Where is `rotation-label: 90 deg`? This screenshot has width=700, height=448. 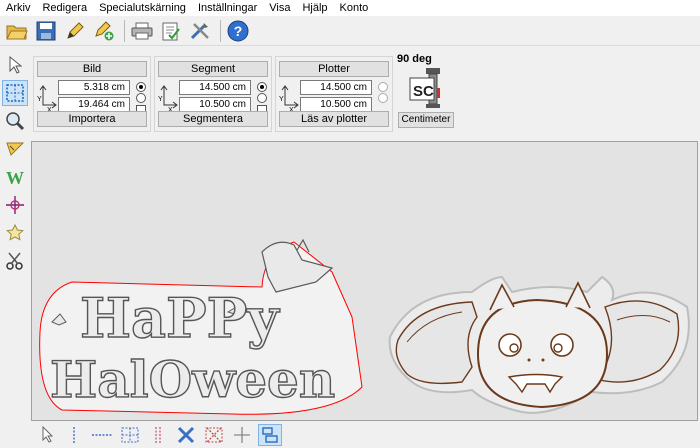 rotation-label: 90 deg is located at coordinates (414, 59).